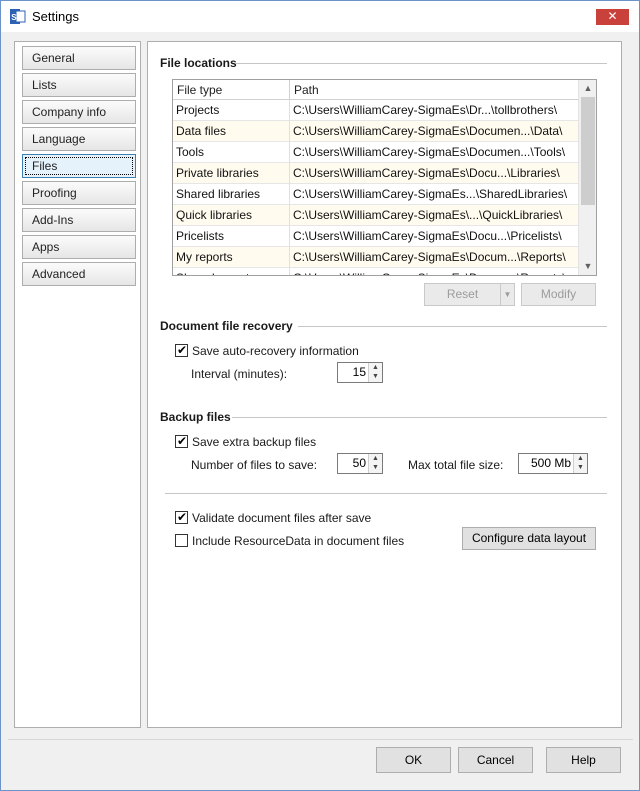  Describe the element at coordinates (239, 374) in the screenshot. I see `interval-label: Interval (minutes):` at that location.